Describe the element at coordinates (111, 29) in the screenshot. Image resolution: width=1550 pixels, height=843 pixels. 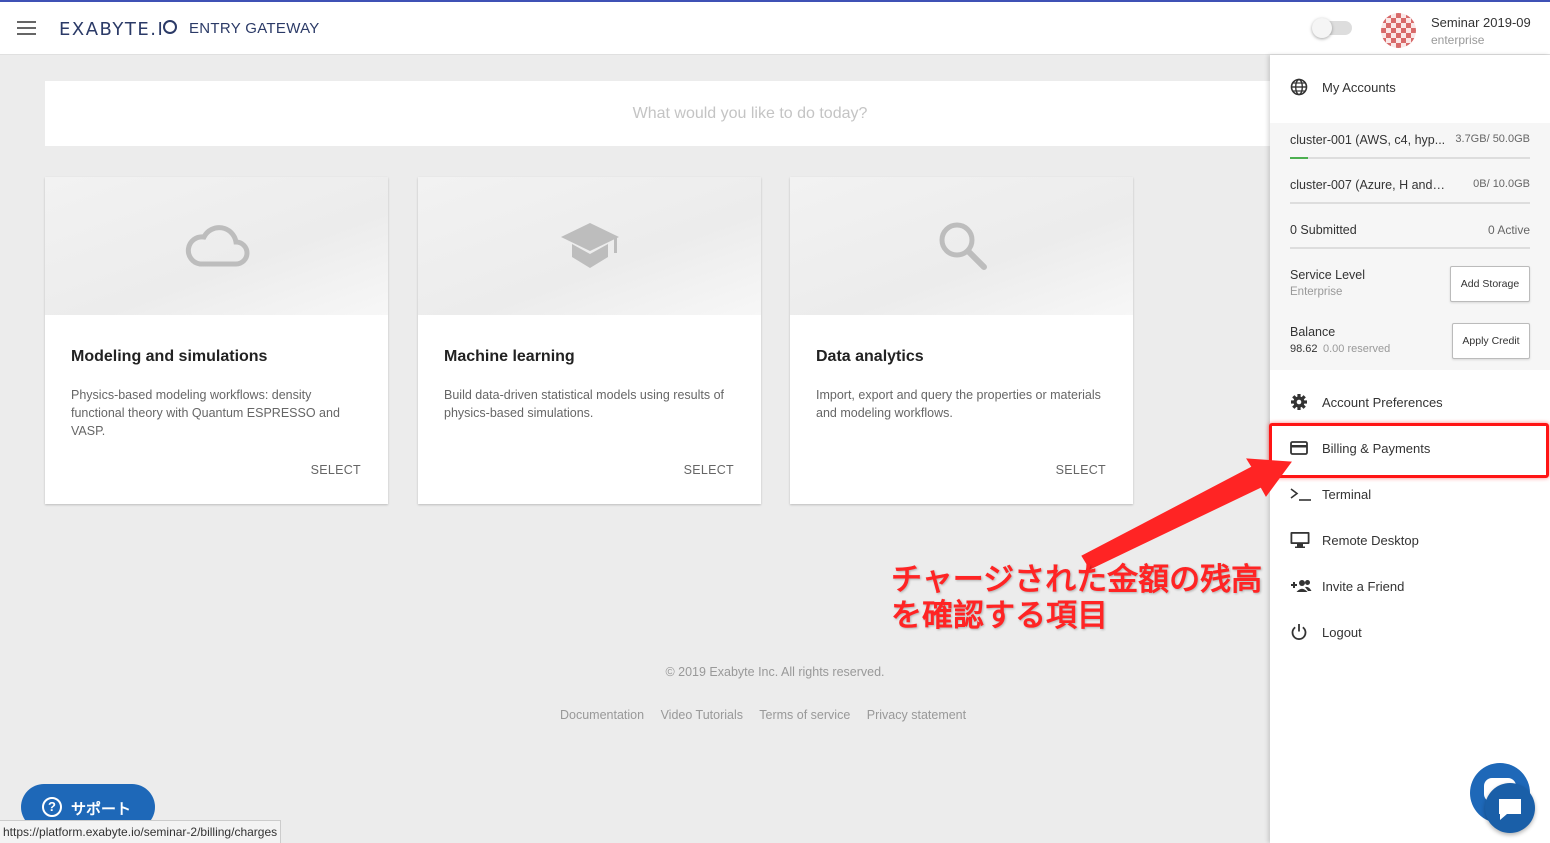
I see `logo: EXABYTE.I` at that location.